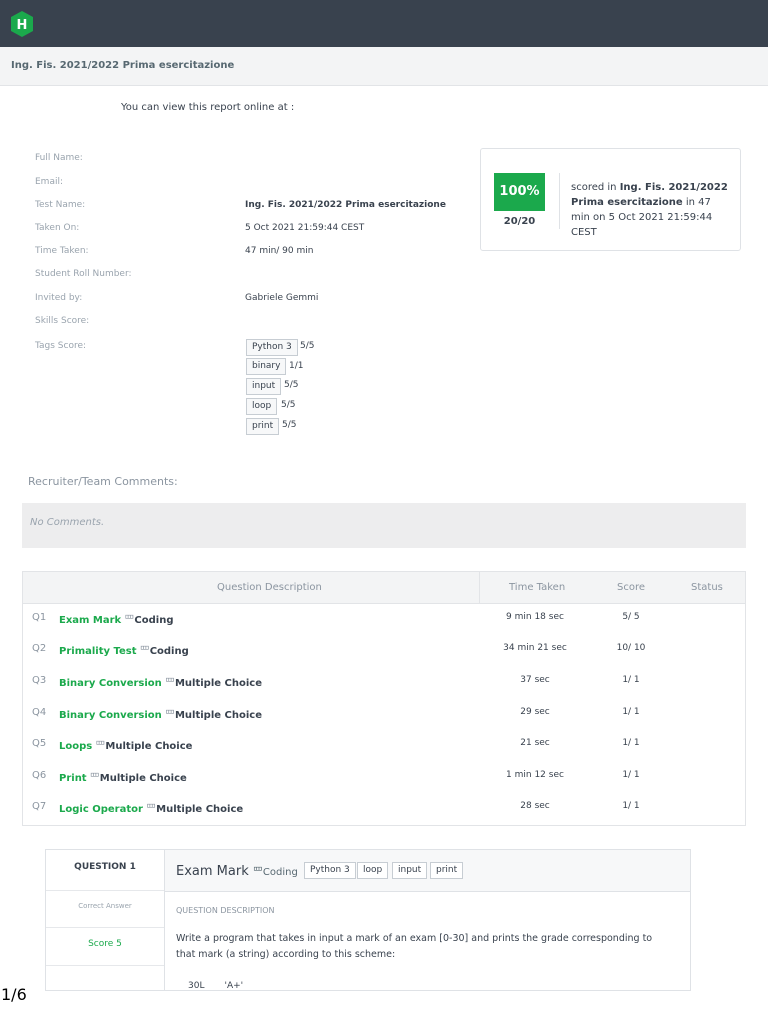 Image resolution: width=768 pixels, height=1024 pixels. What do you see at coordinates (39, 648) in the screenshot?
I see `question-number: Q2` at bounding box center [39, 648].